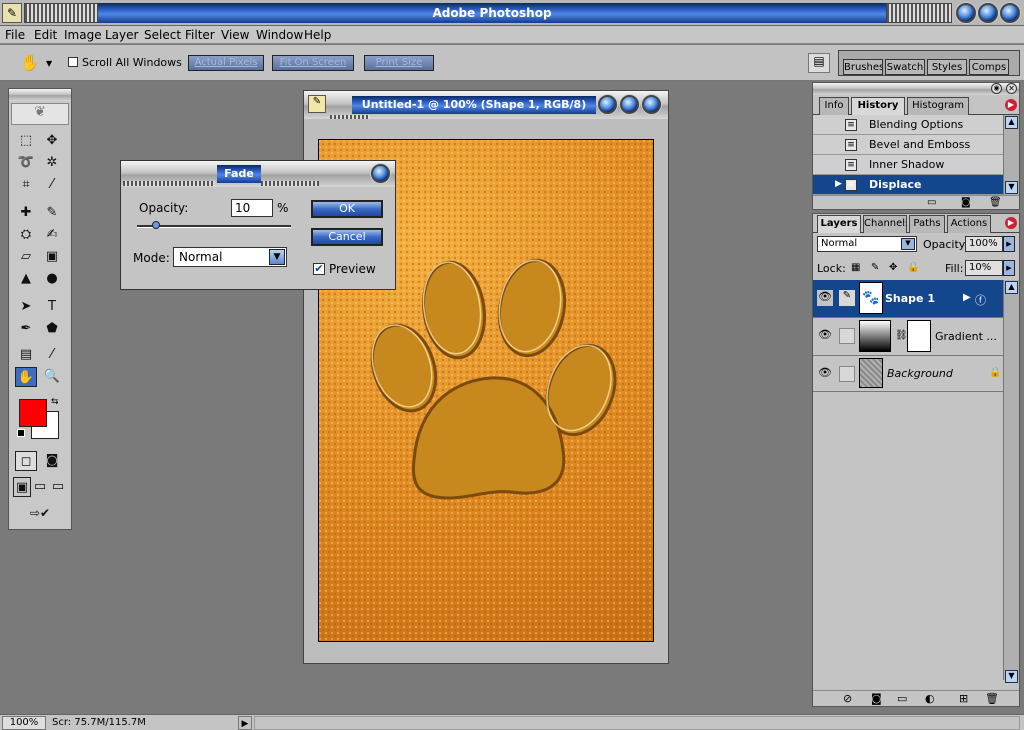 The width and height of the screenshot is (1024, 730). Describe the element at coordinates (963, 698) in the screenshot. I see `new-layer-icon: ⊞` at that location.